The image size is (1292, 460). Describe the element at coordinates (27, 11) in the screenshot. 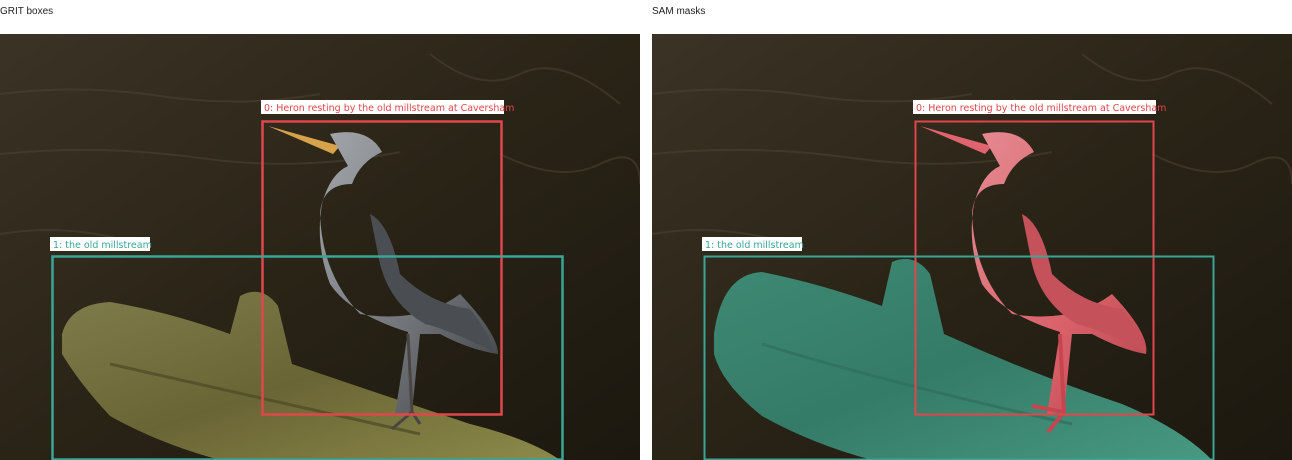

I see `left-panel-title: GRIT boxes` at that location.